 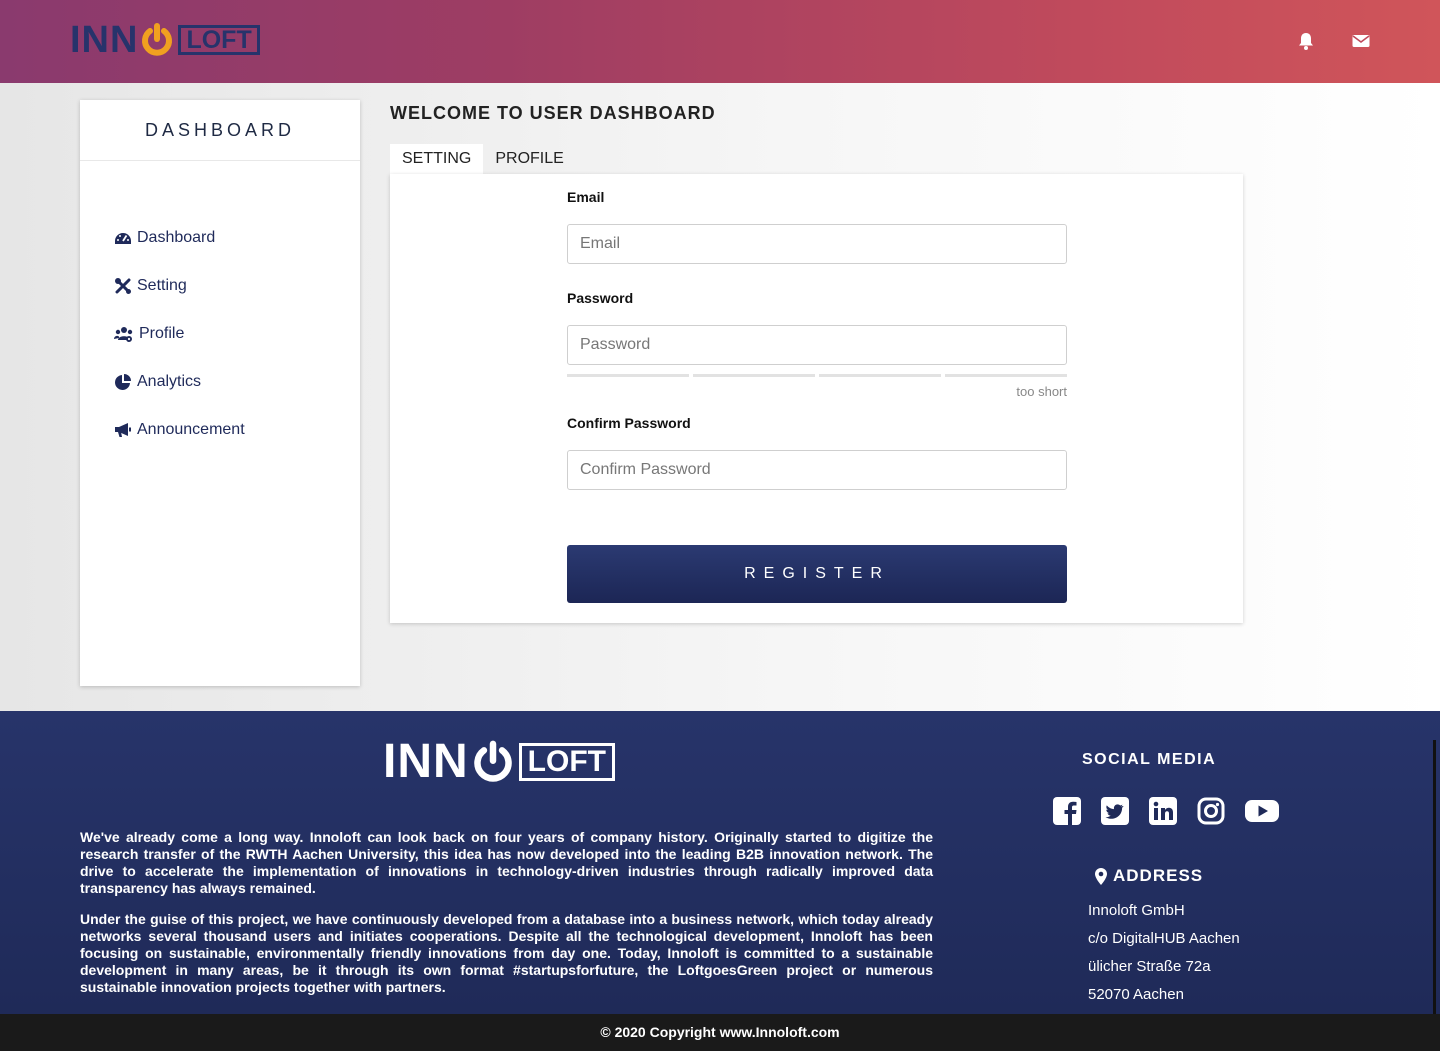 I want to click on map-marker-icon, so click(x=1101, y=876).